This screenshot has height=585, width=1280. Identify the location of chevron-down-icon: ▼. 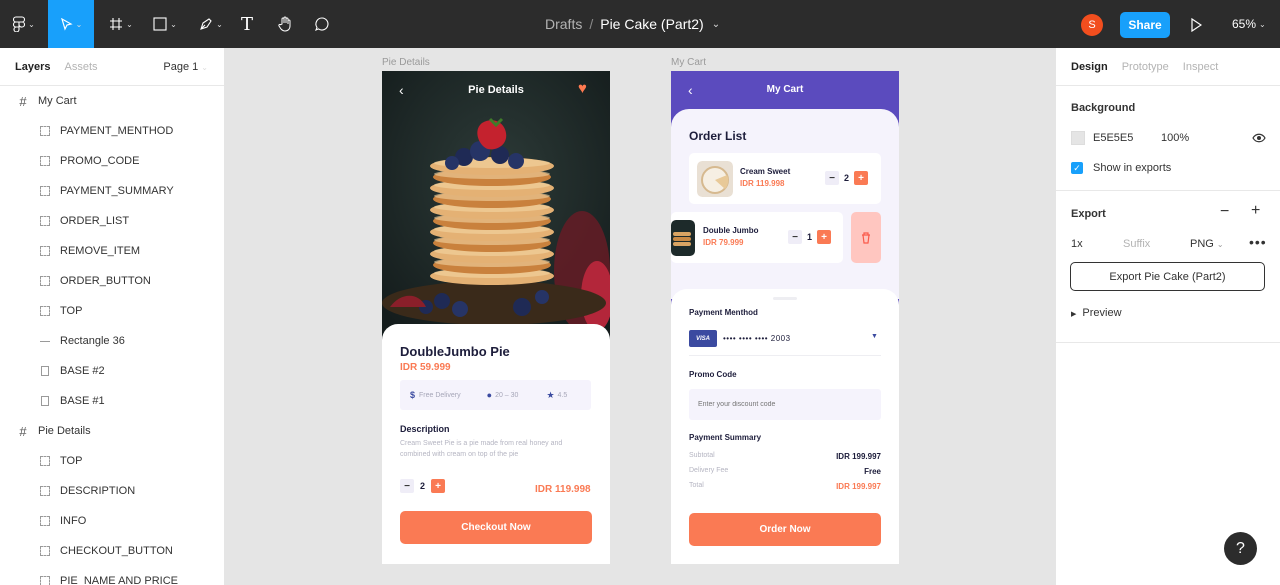
(874, 336).